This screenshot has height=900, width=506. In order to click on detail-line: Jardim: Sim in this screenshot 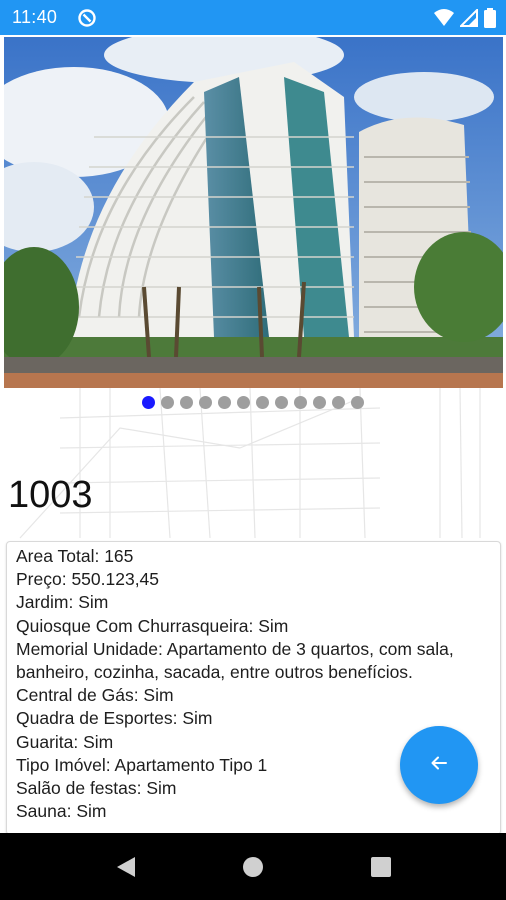, I will do `click(62, 602)`.